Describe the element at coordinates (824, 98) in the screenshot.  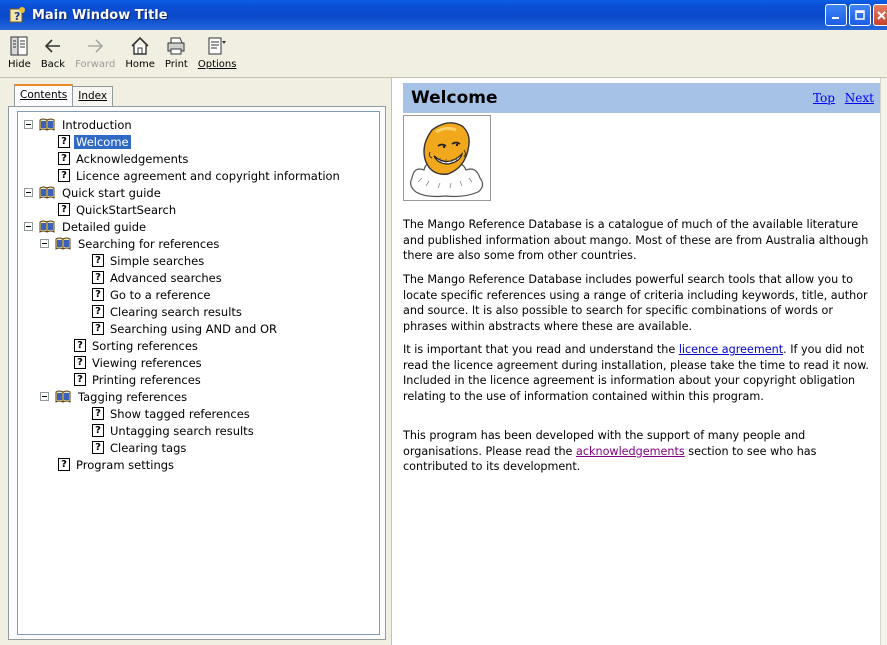
I see `top-link: Top` at that location.